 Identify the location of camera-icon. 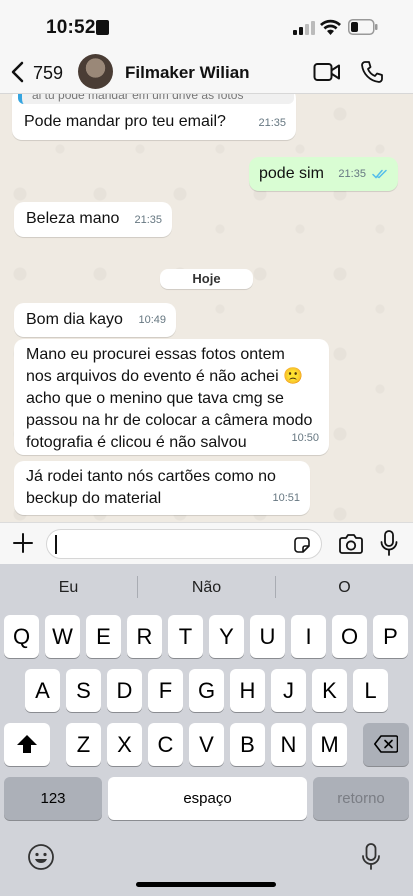
(351, 544).